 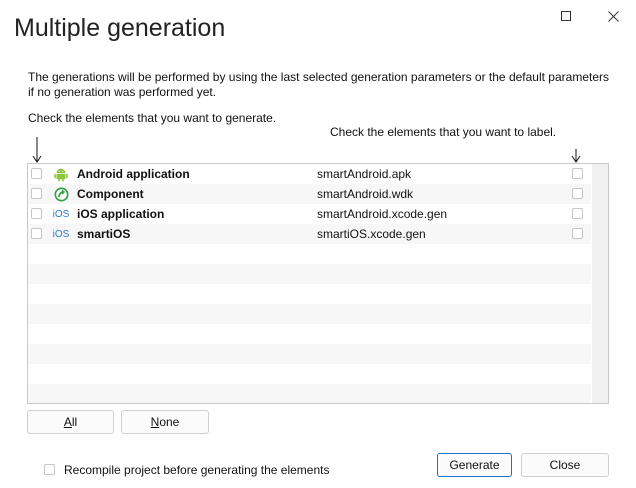 What do you see at coordinates (49, 469) in the screenshot?
I see `recompile-checkbox` at bounding box center [49, 469].